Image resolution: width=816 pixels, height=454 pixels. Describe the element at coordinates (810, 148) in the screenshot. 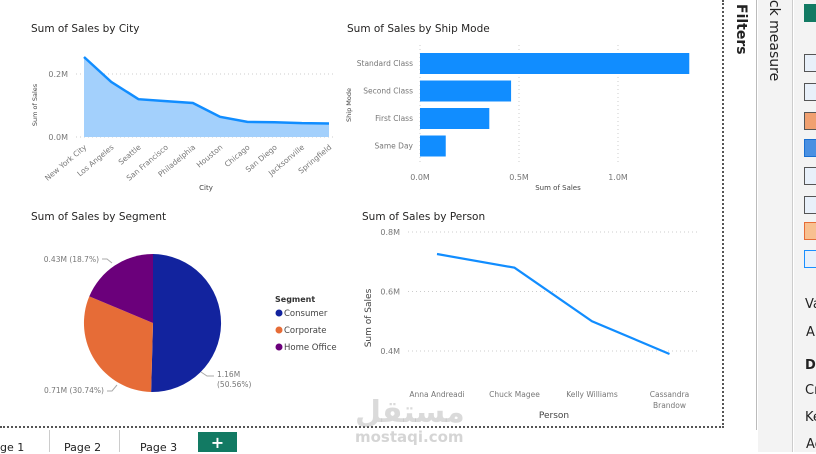

I see `matrix-icon` at that location.